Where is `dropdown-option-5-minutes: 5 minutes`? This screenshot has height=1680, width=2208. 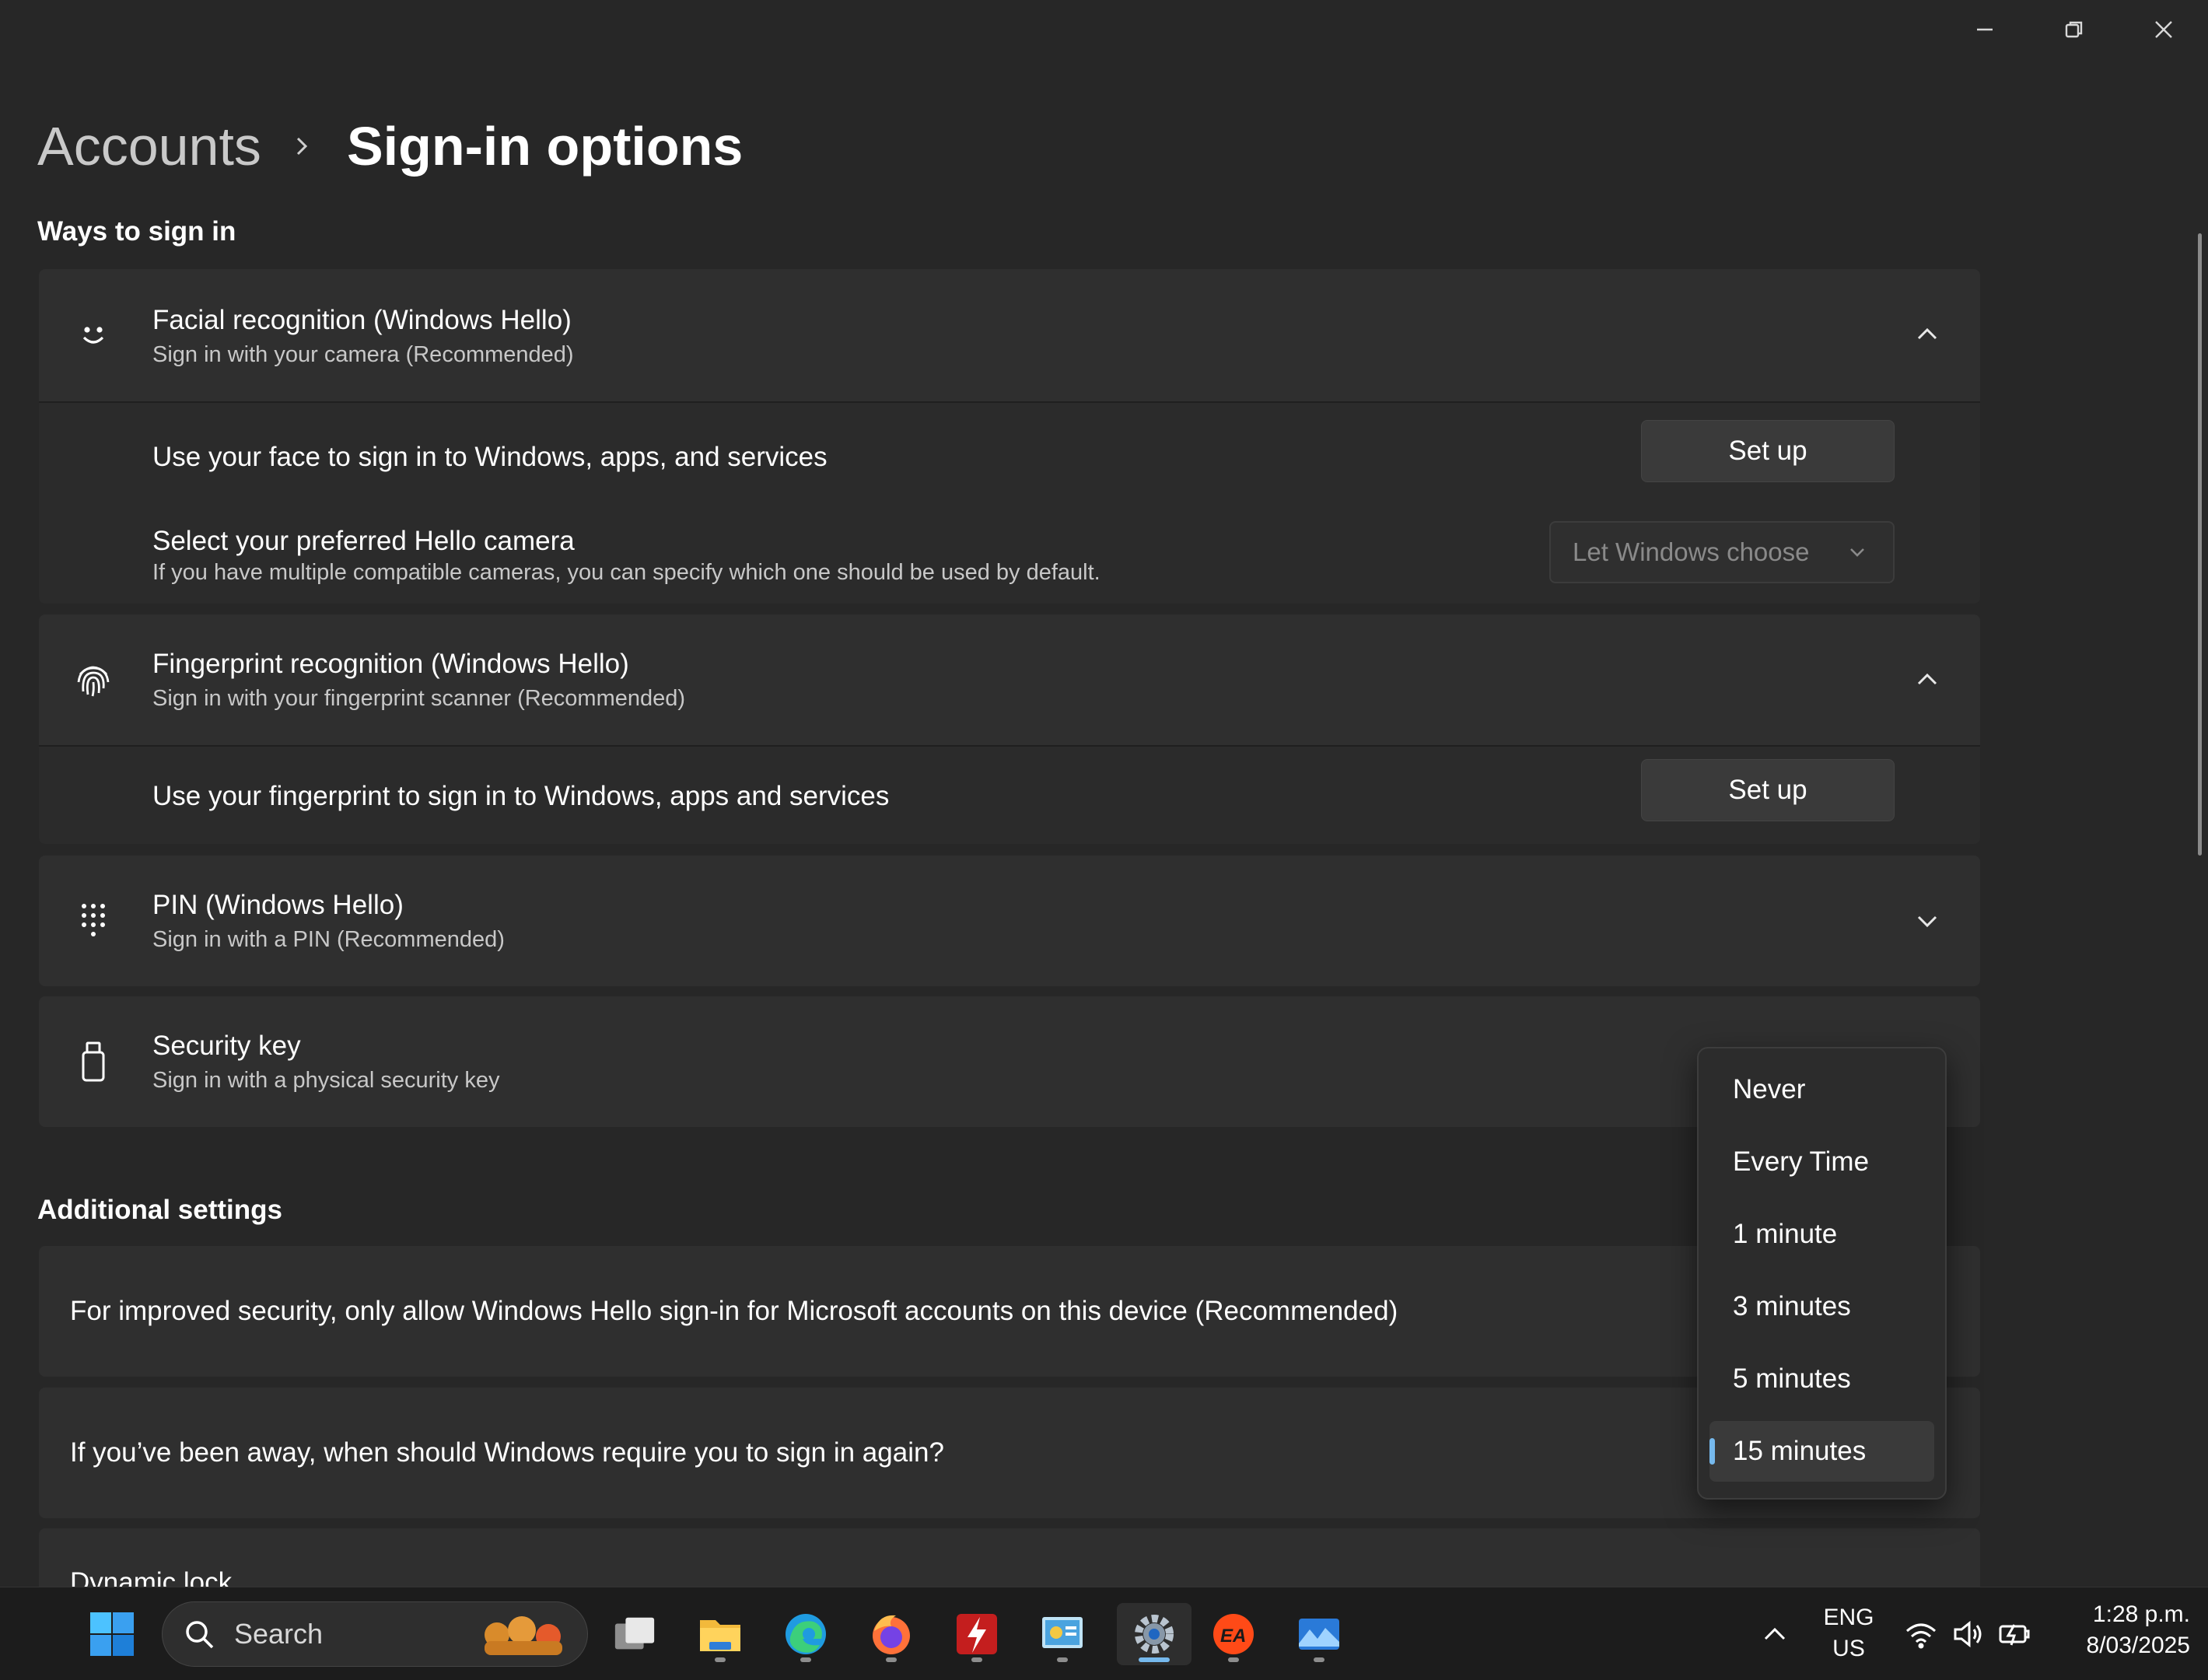 dropdown-option-5-minutes: 5 minutes is located at coordinates (1821, 1379).